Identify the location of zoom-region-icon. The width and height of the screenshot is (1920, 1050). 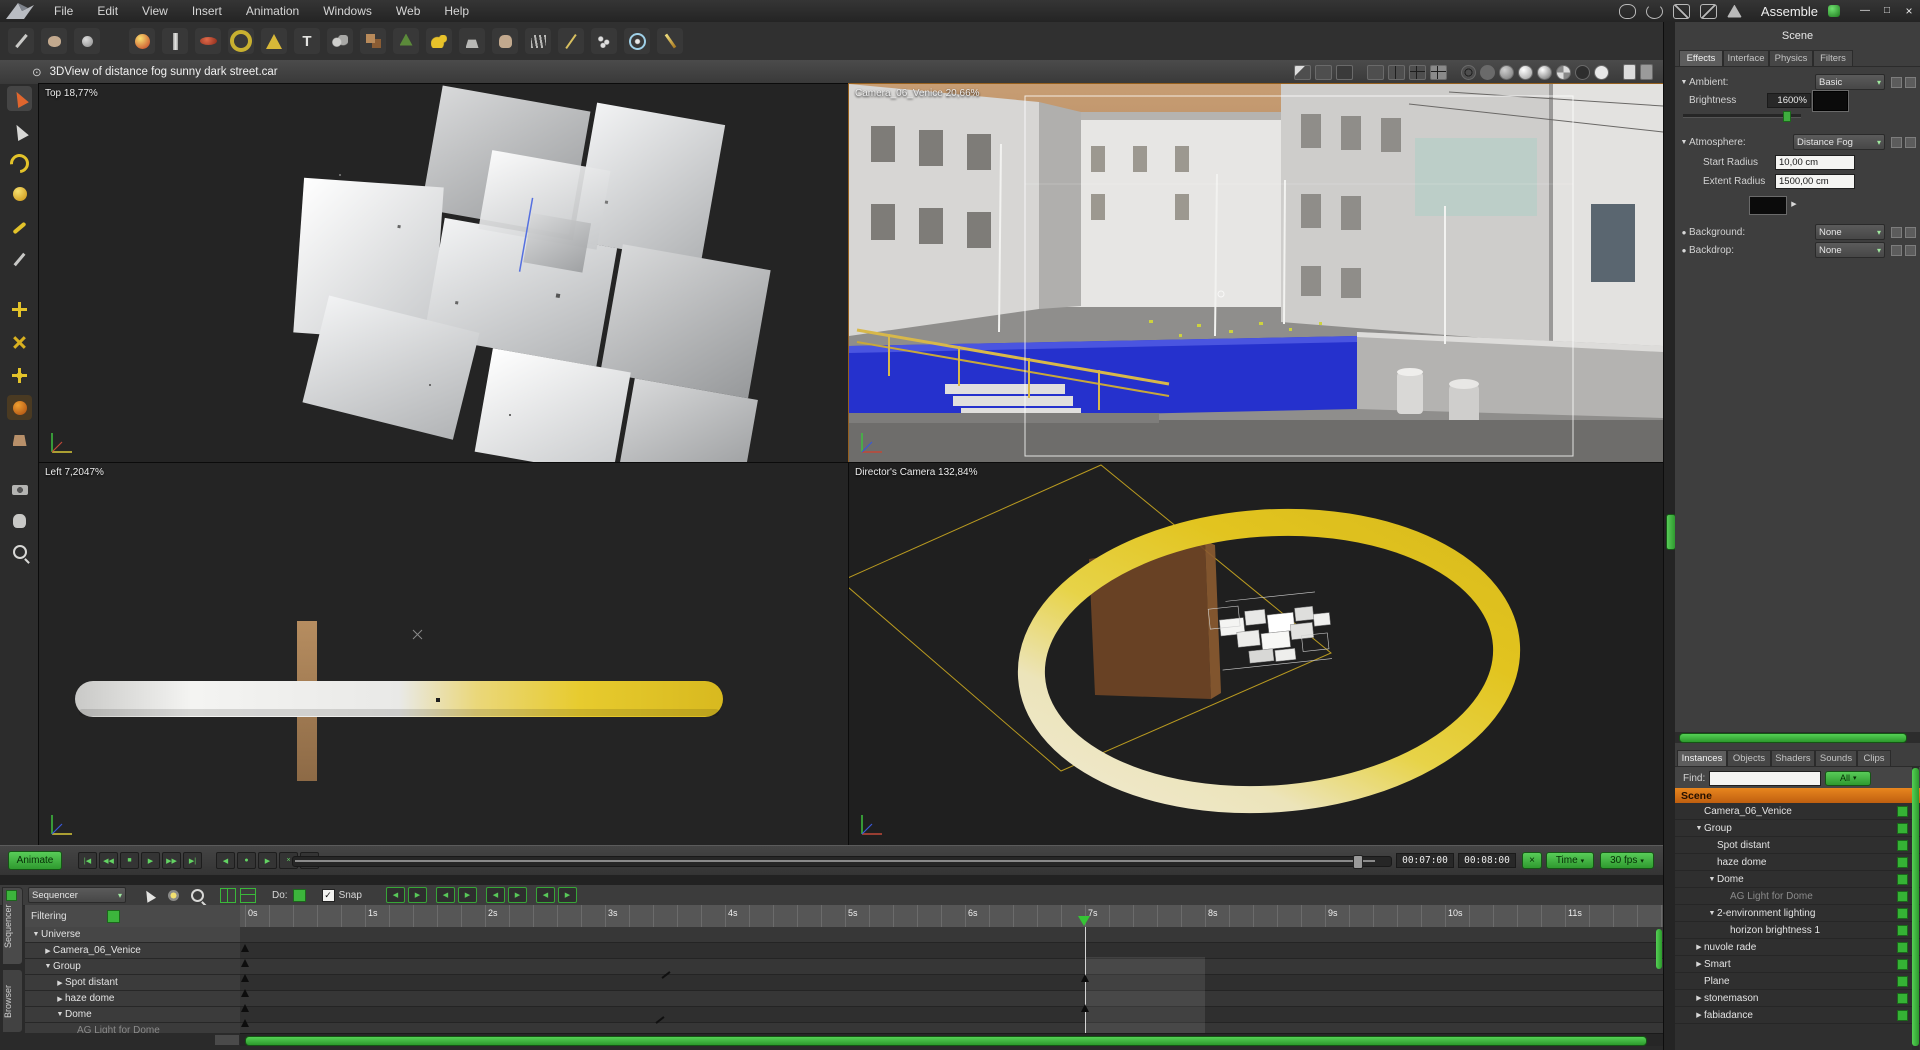
(199, 897).